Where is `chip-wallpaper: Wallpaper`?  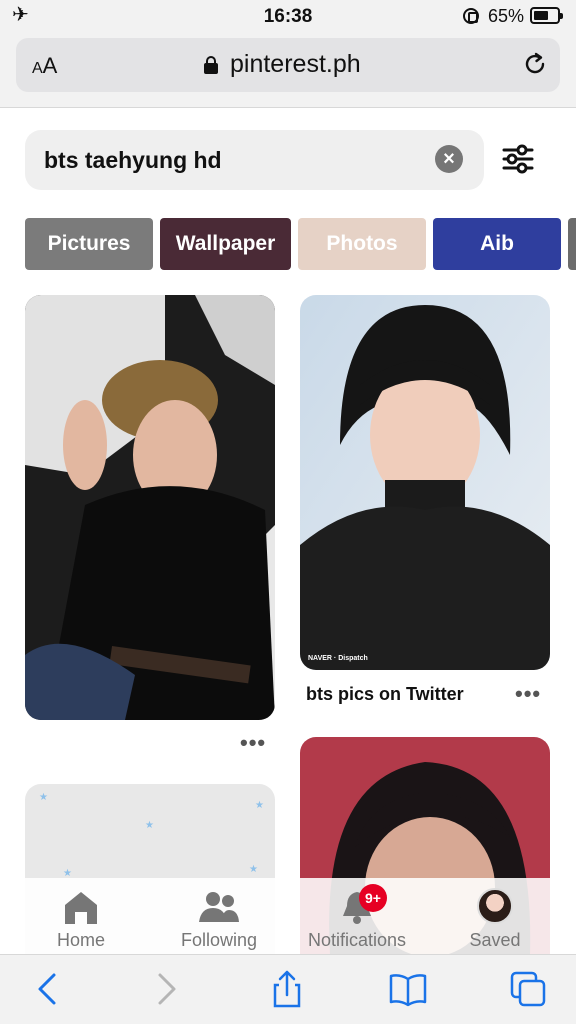
chip-wallpaper: Wallpaper is located at coordinates (225, 244).